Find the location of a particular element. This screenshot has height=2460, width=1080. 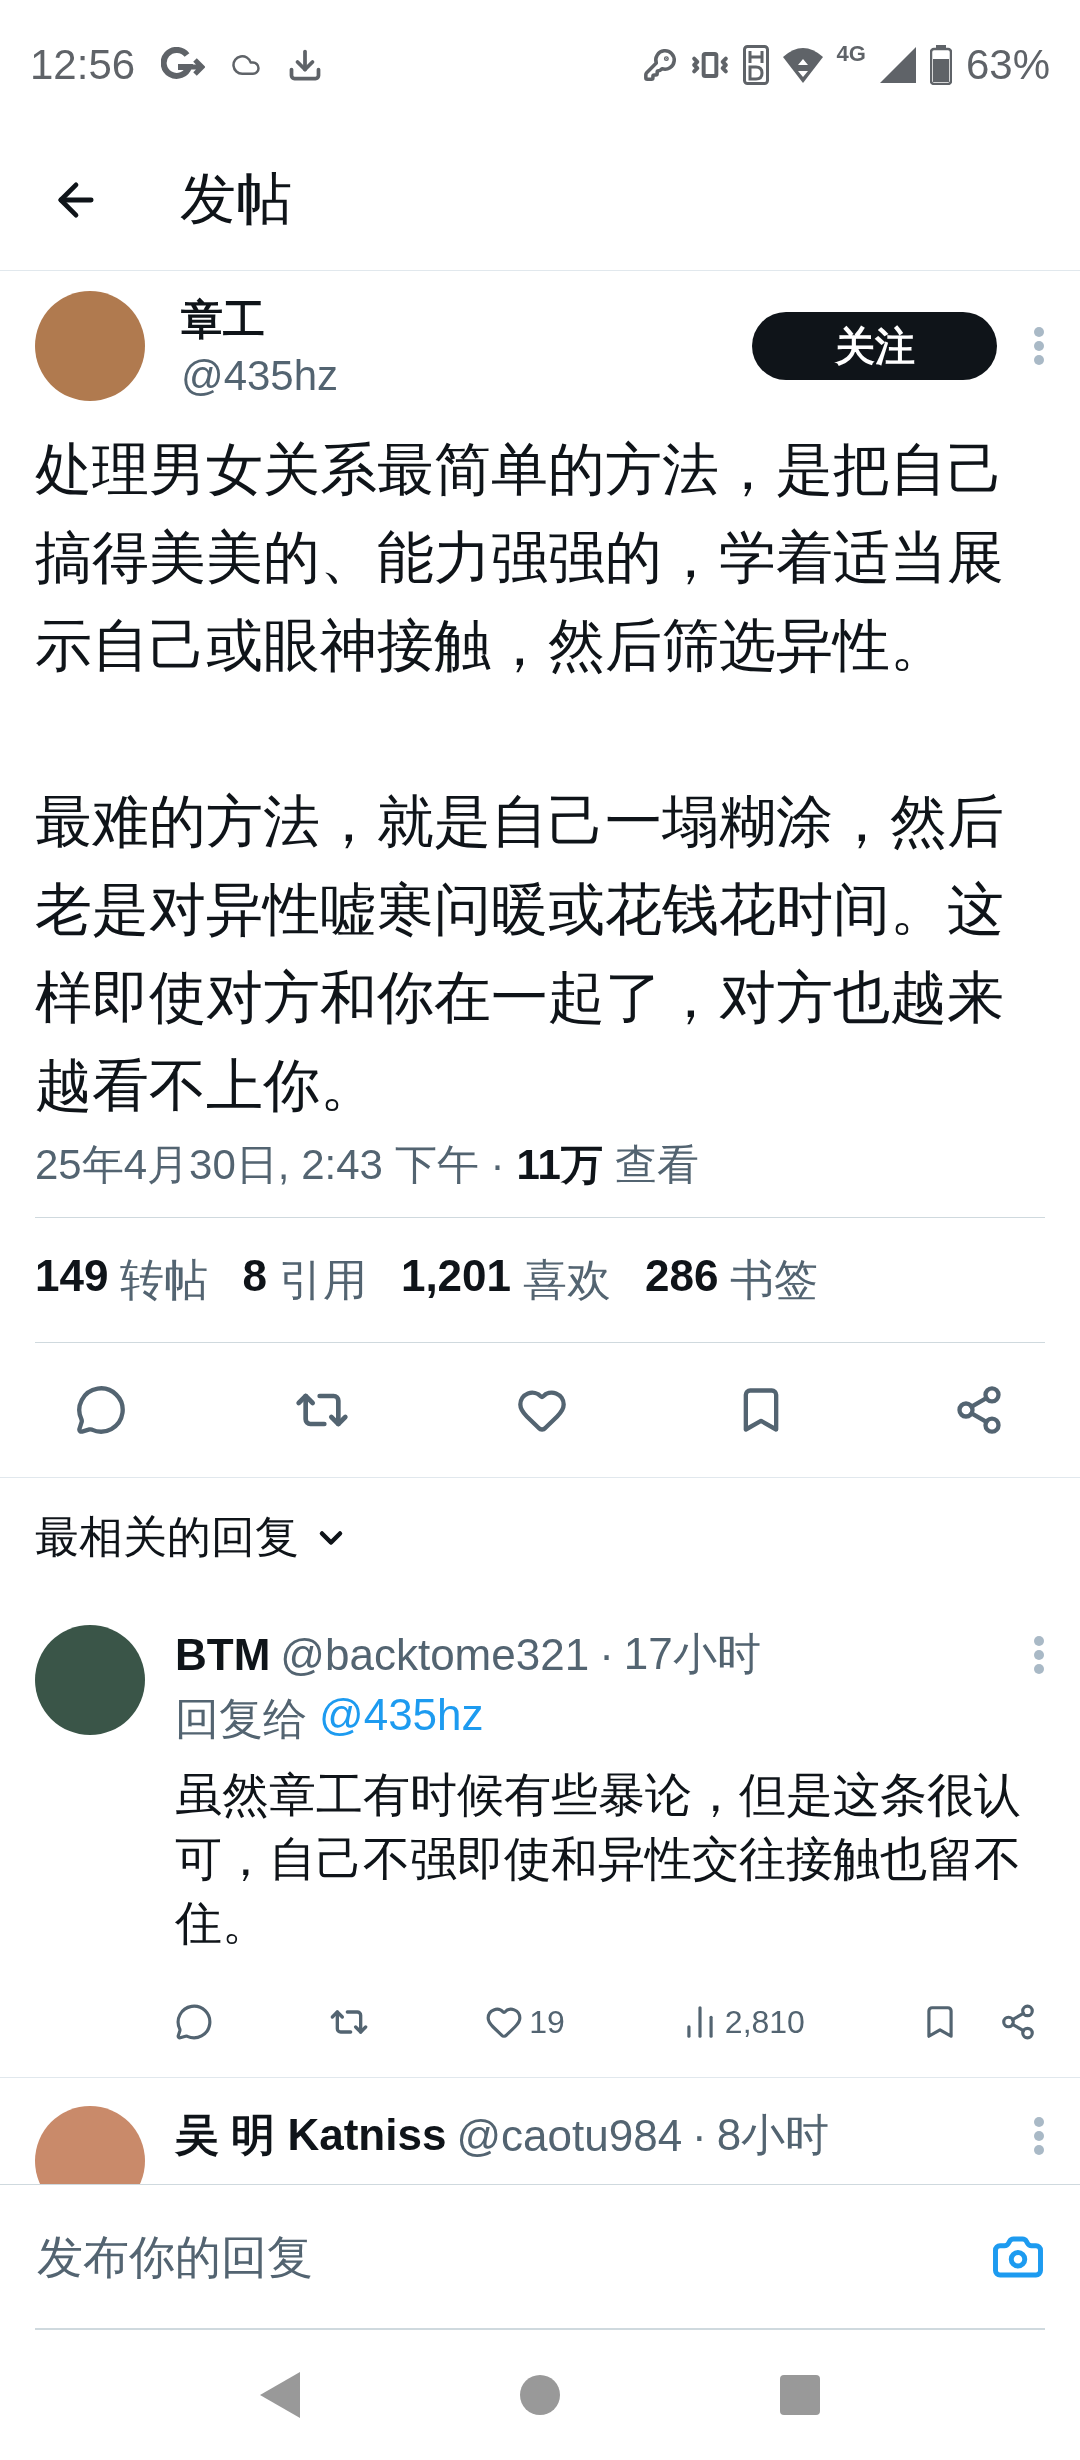

stat-count: 1,201 is located at coordinates (455, 1276).